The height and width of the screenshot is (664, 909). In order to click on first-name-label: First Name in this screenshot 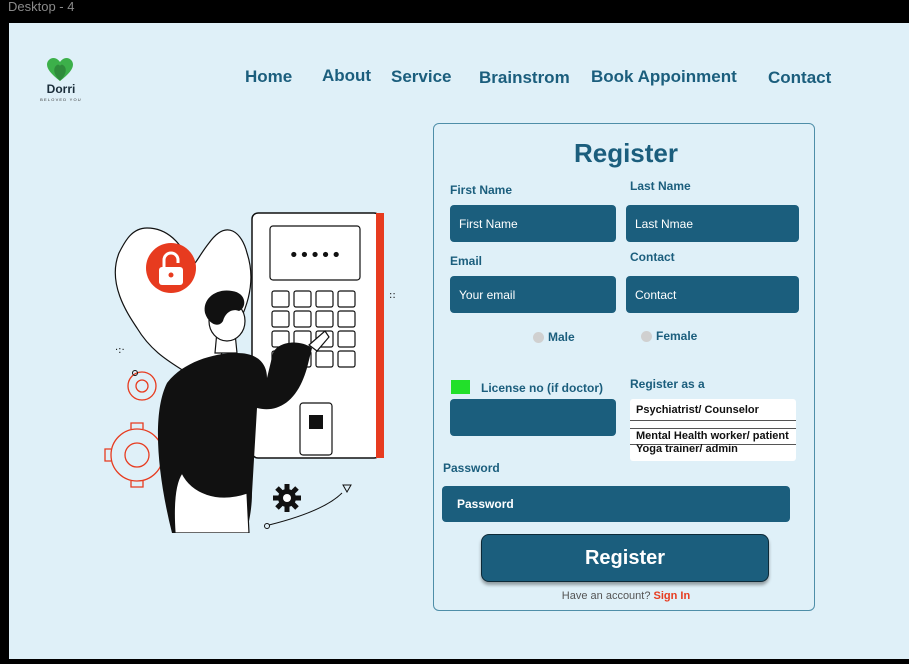, I will do `click(481, 190)`.